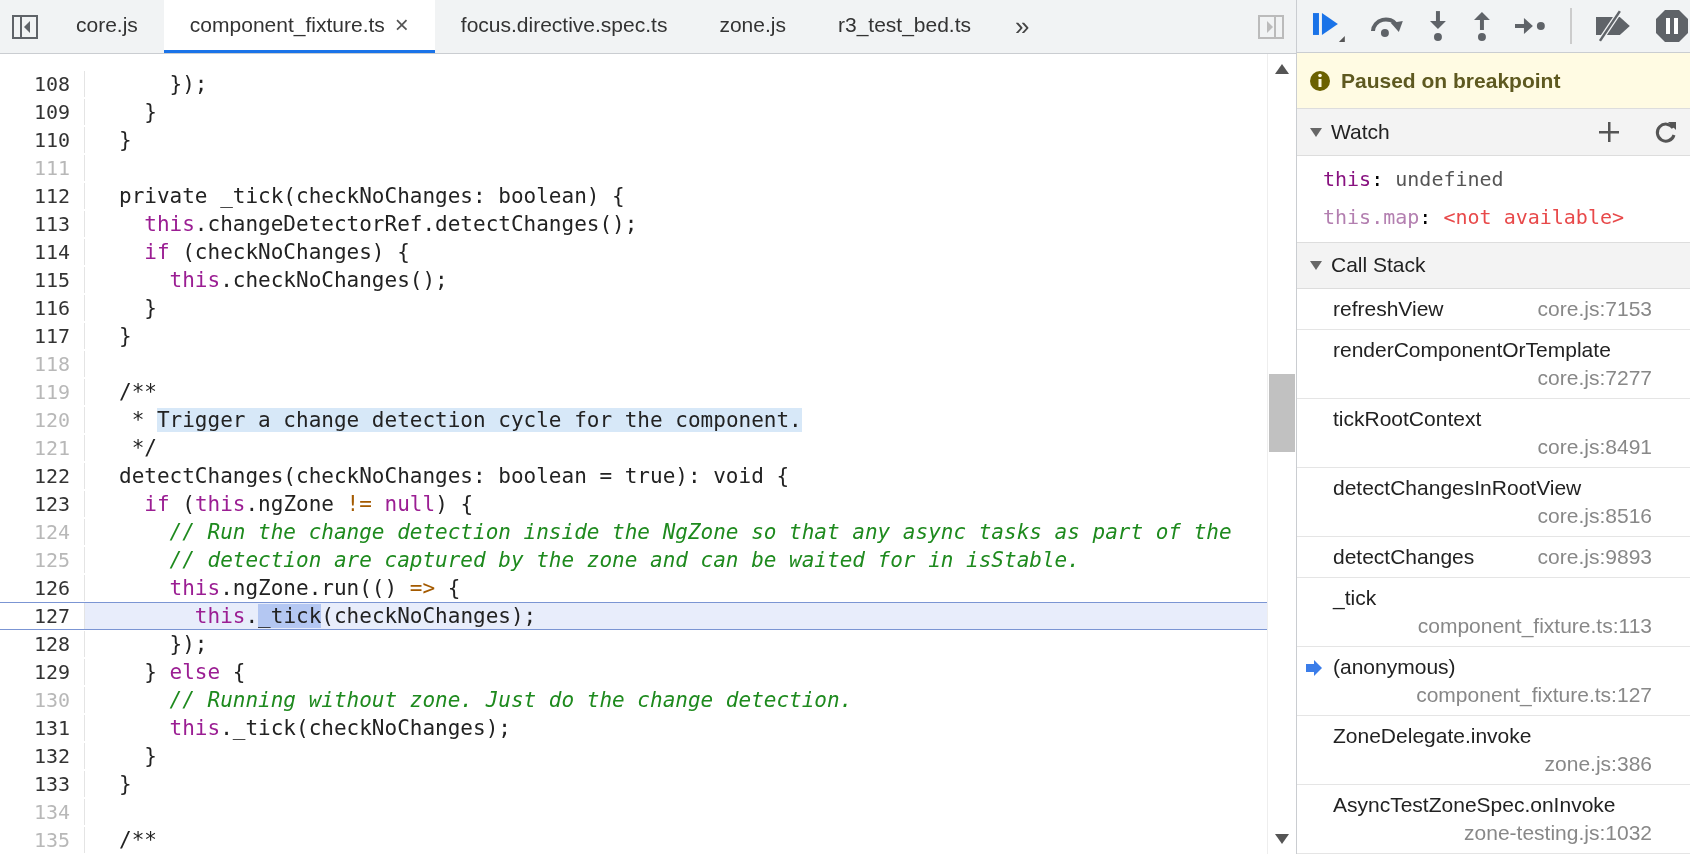 The width and height of the screenshot is (1690, 854). What do you see at coordinates (1598, 764) in the screenshot?
I see `stack-frame-location: zone.js:386` at bounding box center [1598, 764].